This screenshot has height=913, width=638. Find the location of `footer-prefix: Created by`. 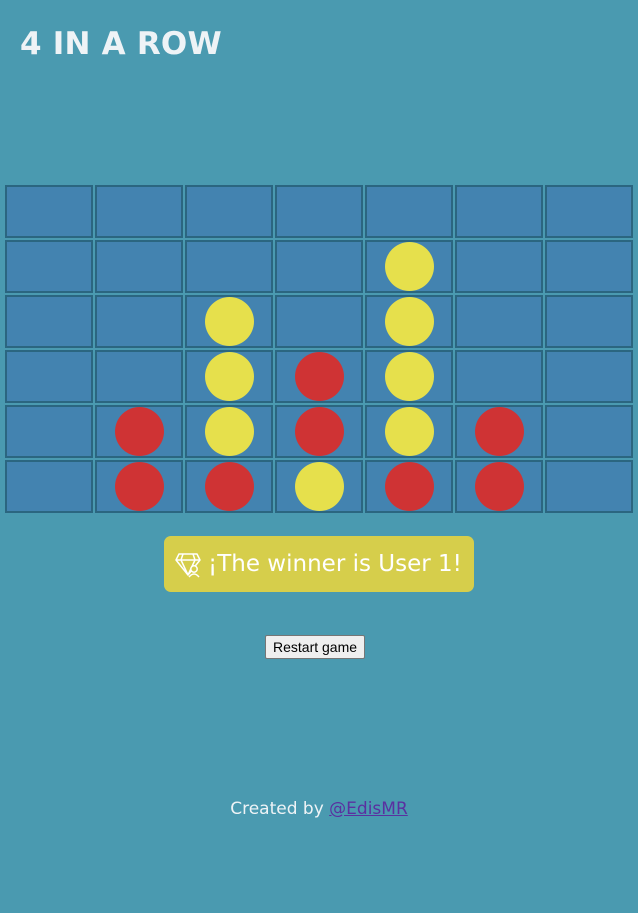

footer-prefix: Created by is located at coordinates (280, 809).